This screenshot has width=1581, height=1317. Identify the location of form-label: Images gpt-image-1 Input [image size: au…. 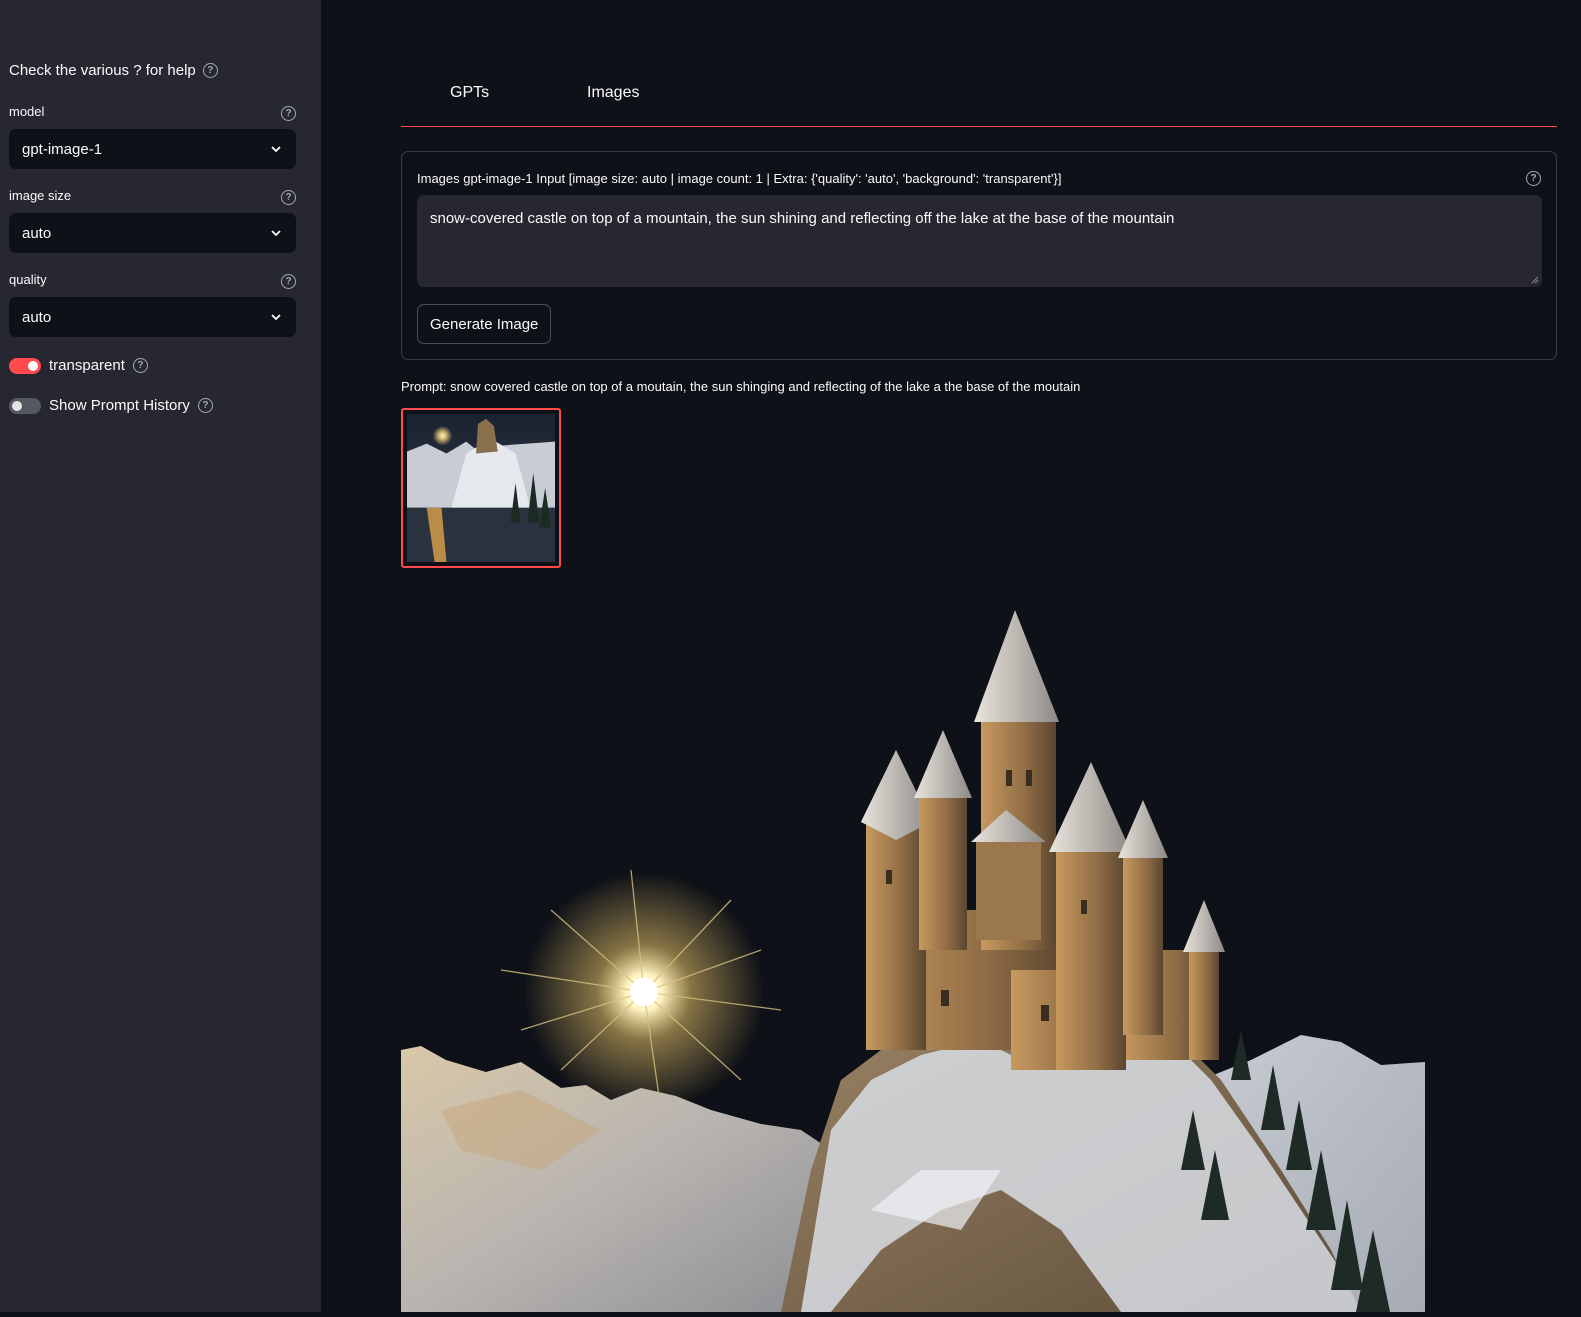
(739, 178).